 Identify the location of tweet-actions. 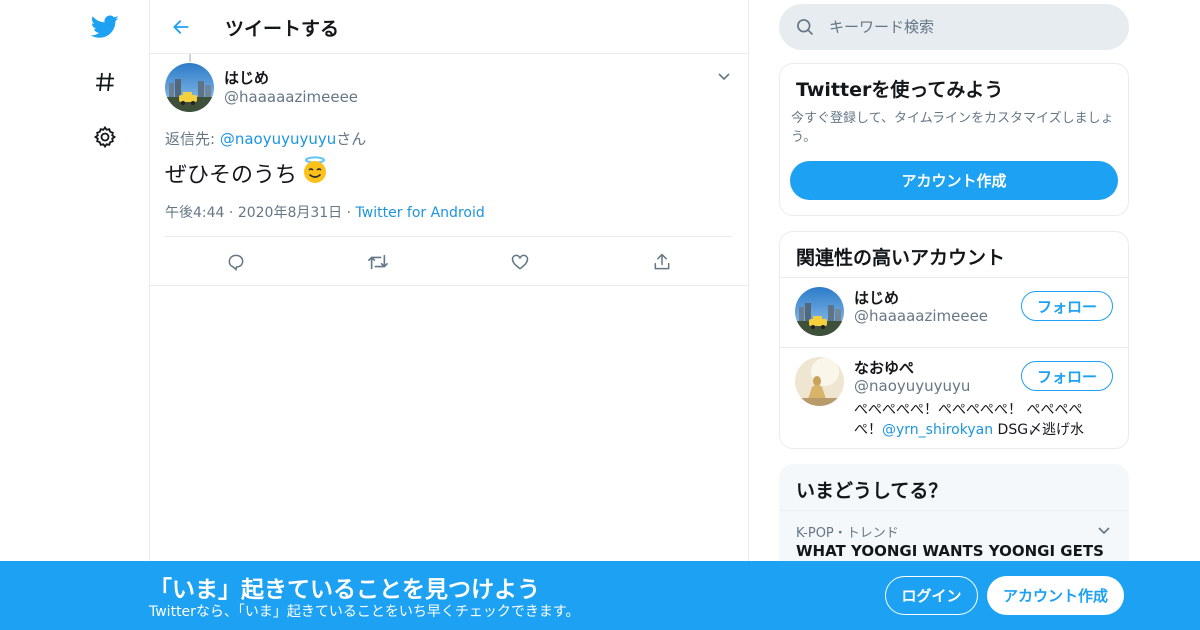
(449, 261).